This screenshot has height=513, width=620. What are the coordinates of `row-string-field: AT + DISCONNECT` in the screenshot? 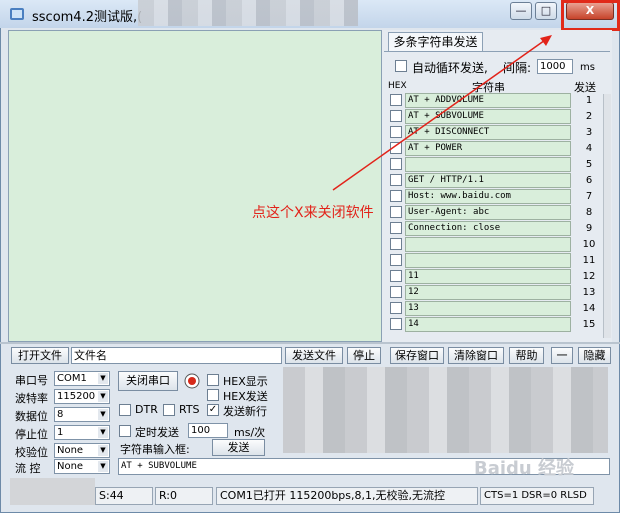 It's located at (488, 132).